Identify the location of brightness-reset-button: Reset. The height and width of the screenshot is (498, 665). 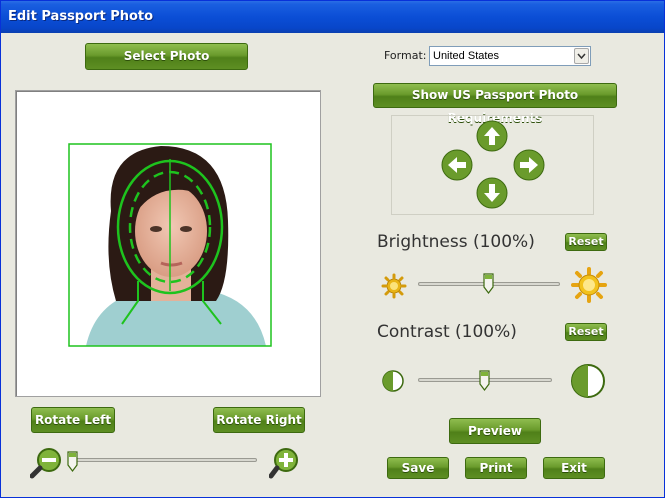
(586, 242).